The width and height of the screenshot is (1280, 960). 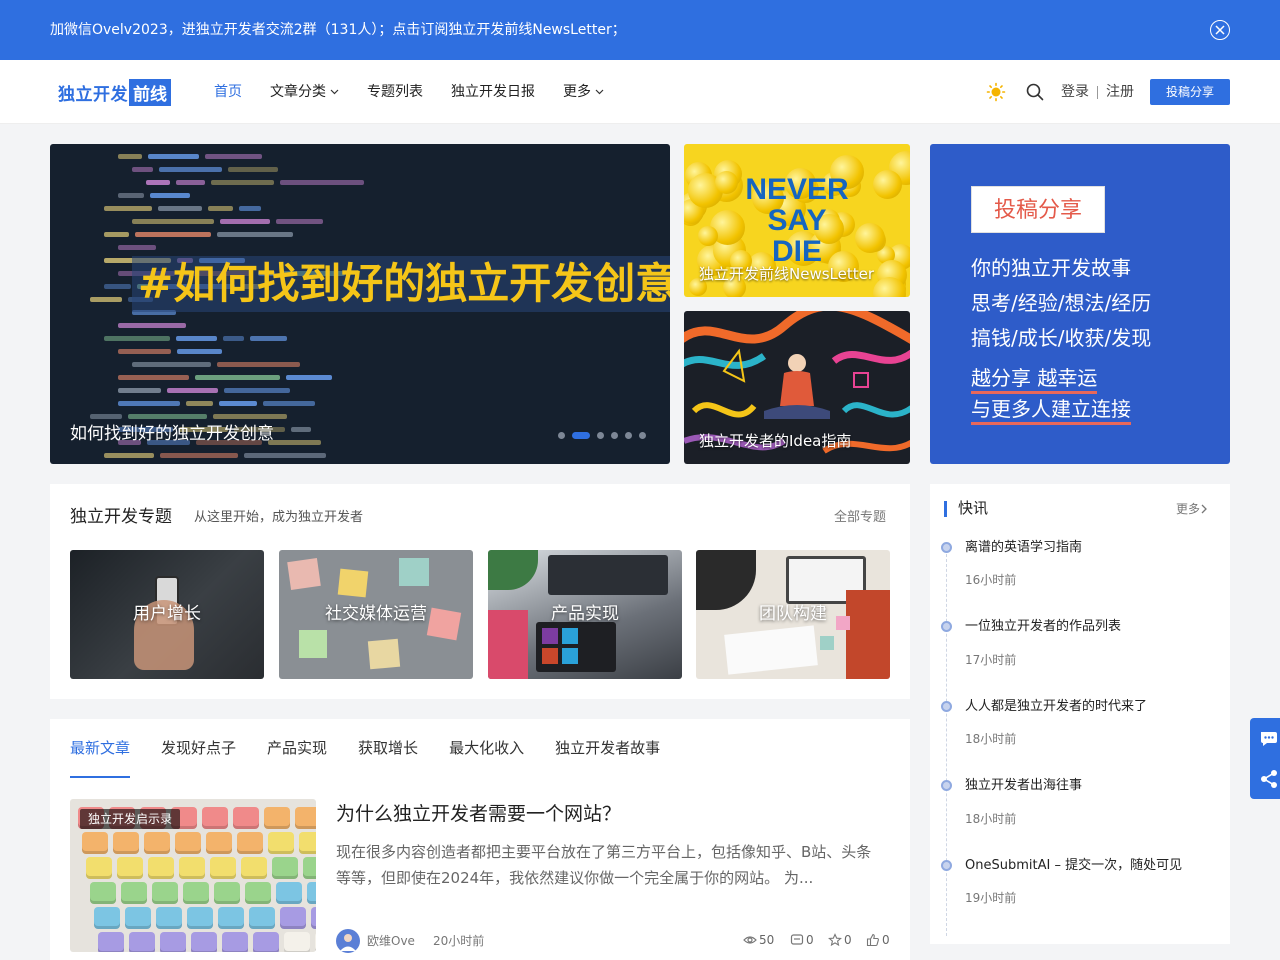 I want to click on favorites-stat: 0, so click(x=840, y=940).